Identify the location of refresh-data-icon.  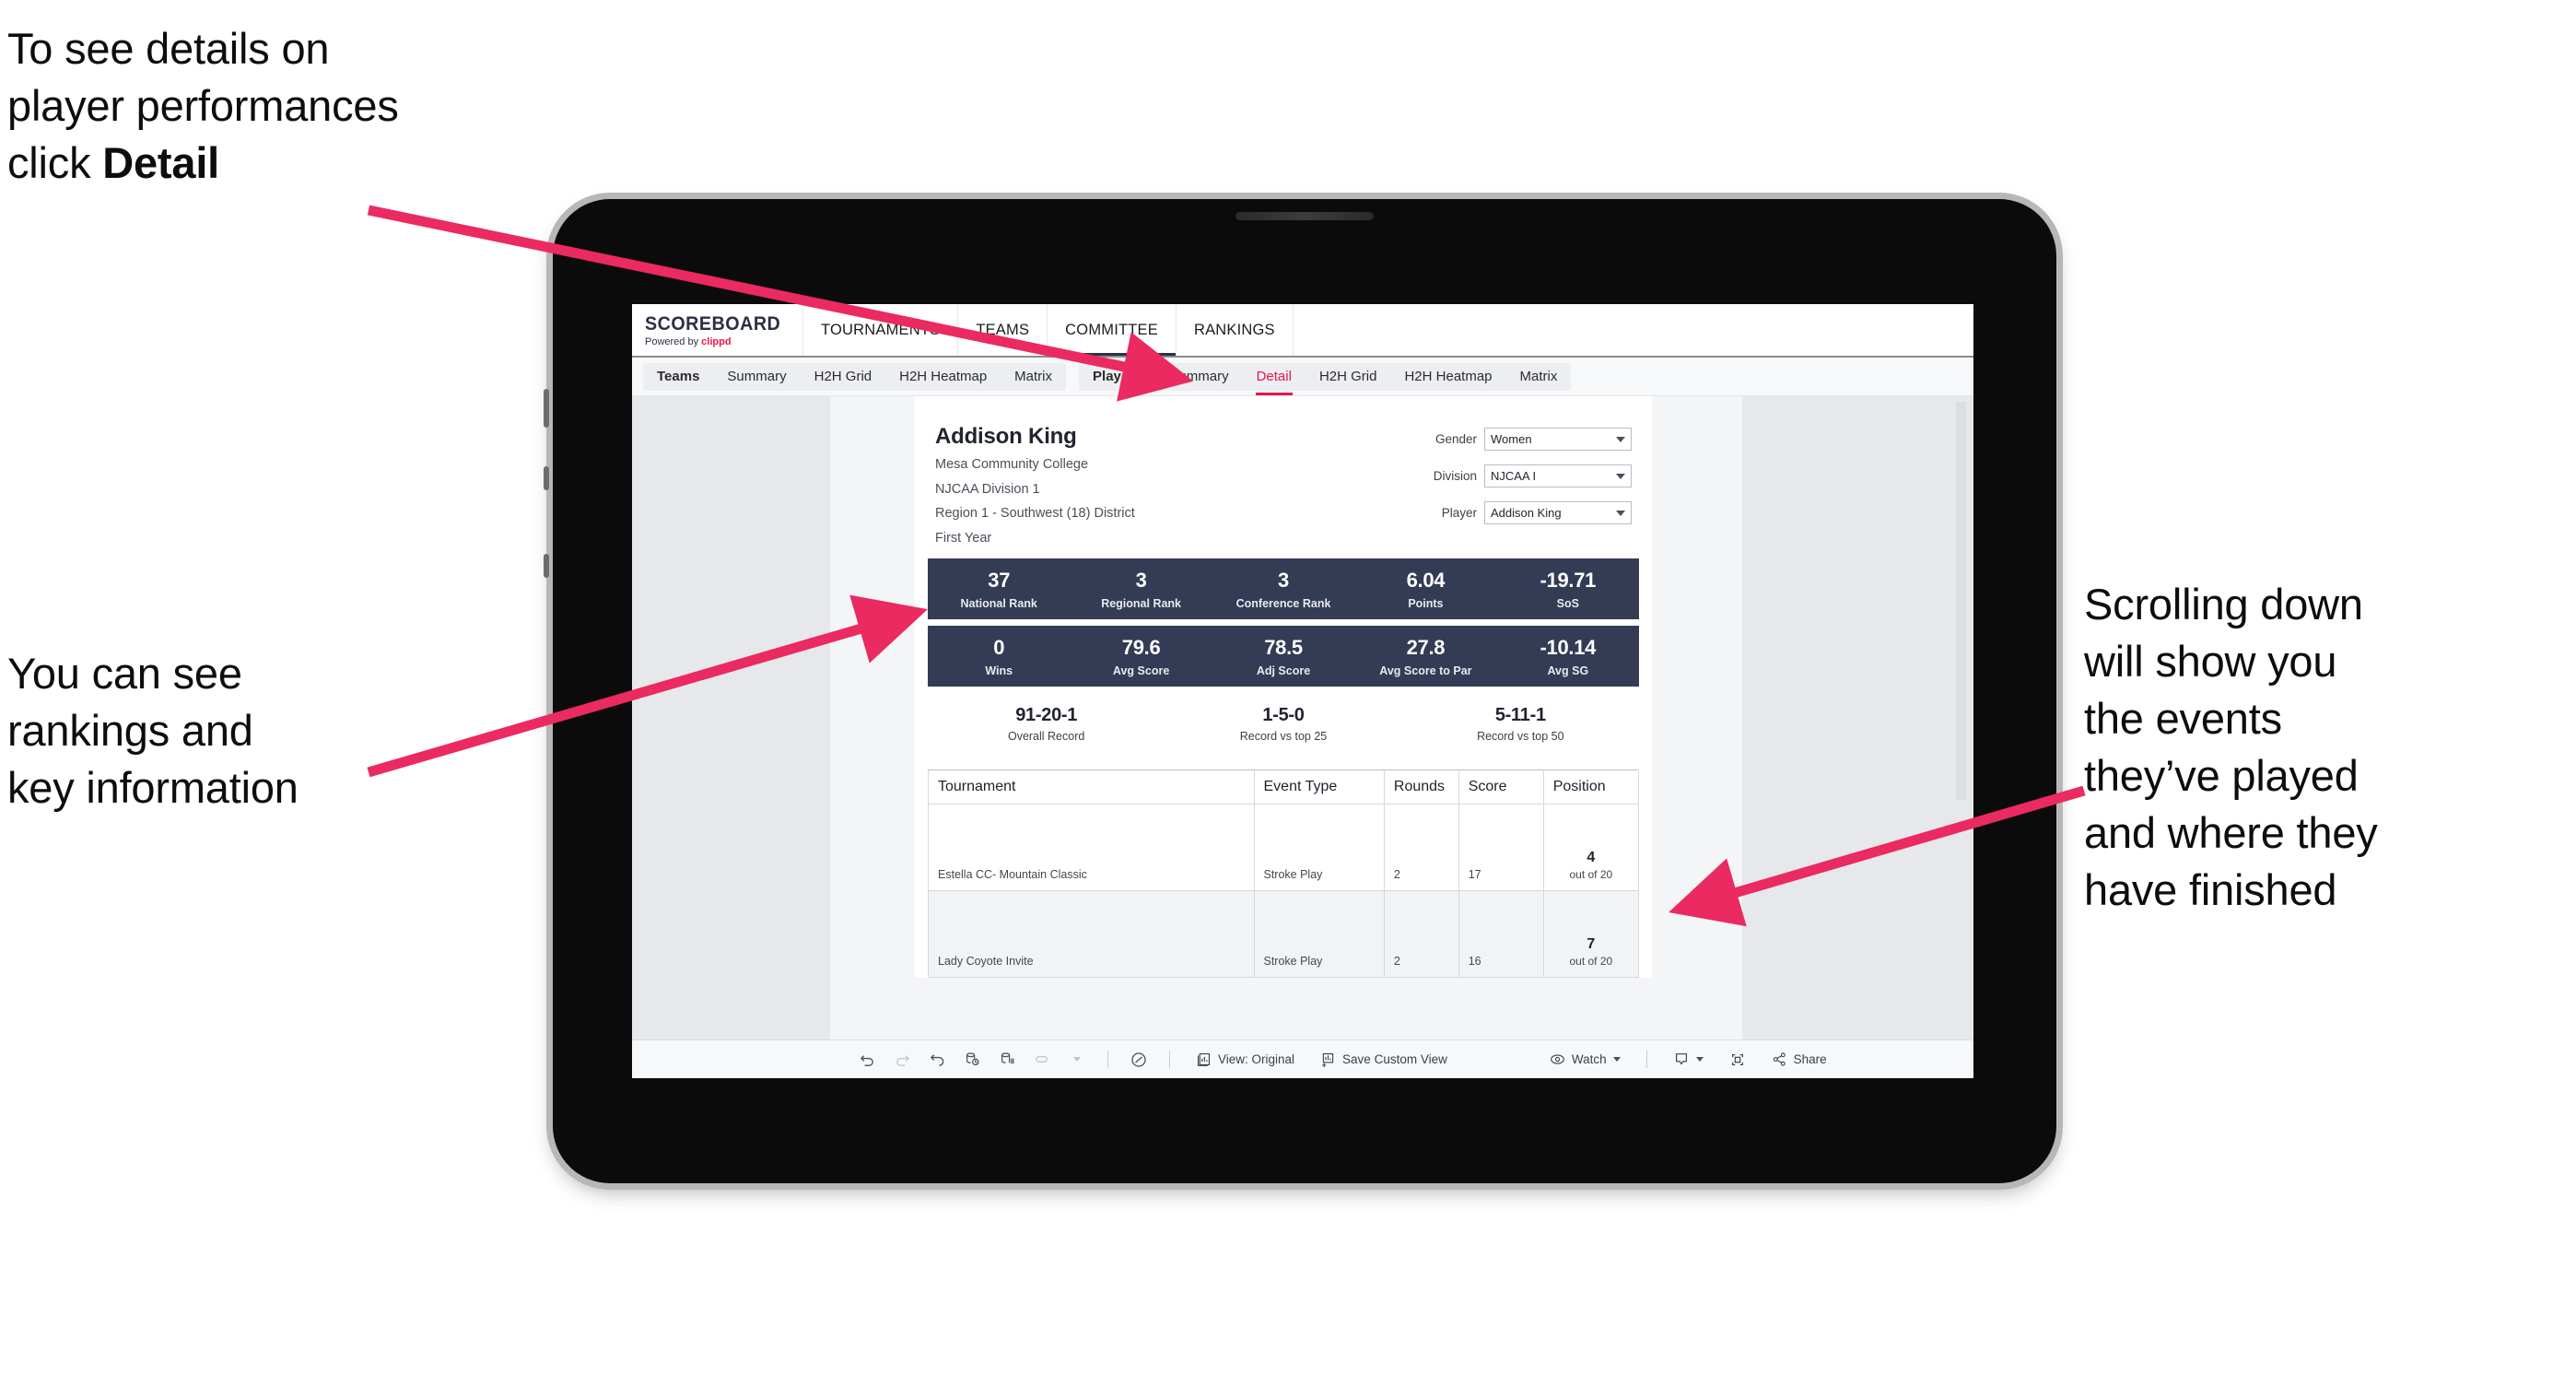
(971, 1060).